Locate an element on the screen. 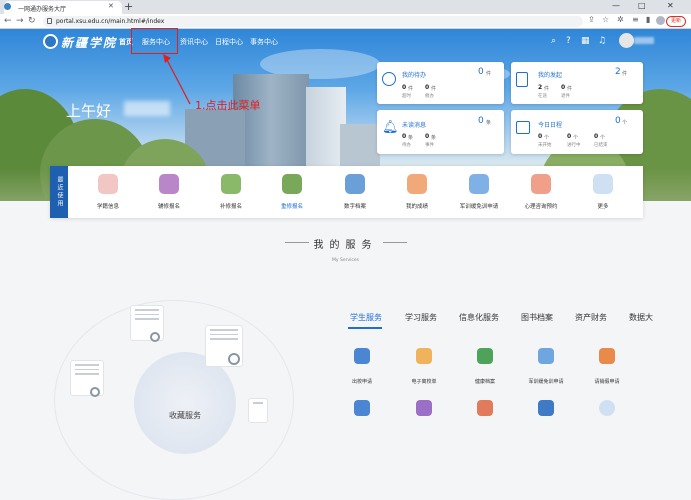 The image size is (691, 500). update-button: 更新 is located at coordinates (676, 21).